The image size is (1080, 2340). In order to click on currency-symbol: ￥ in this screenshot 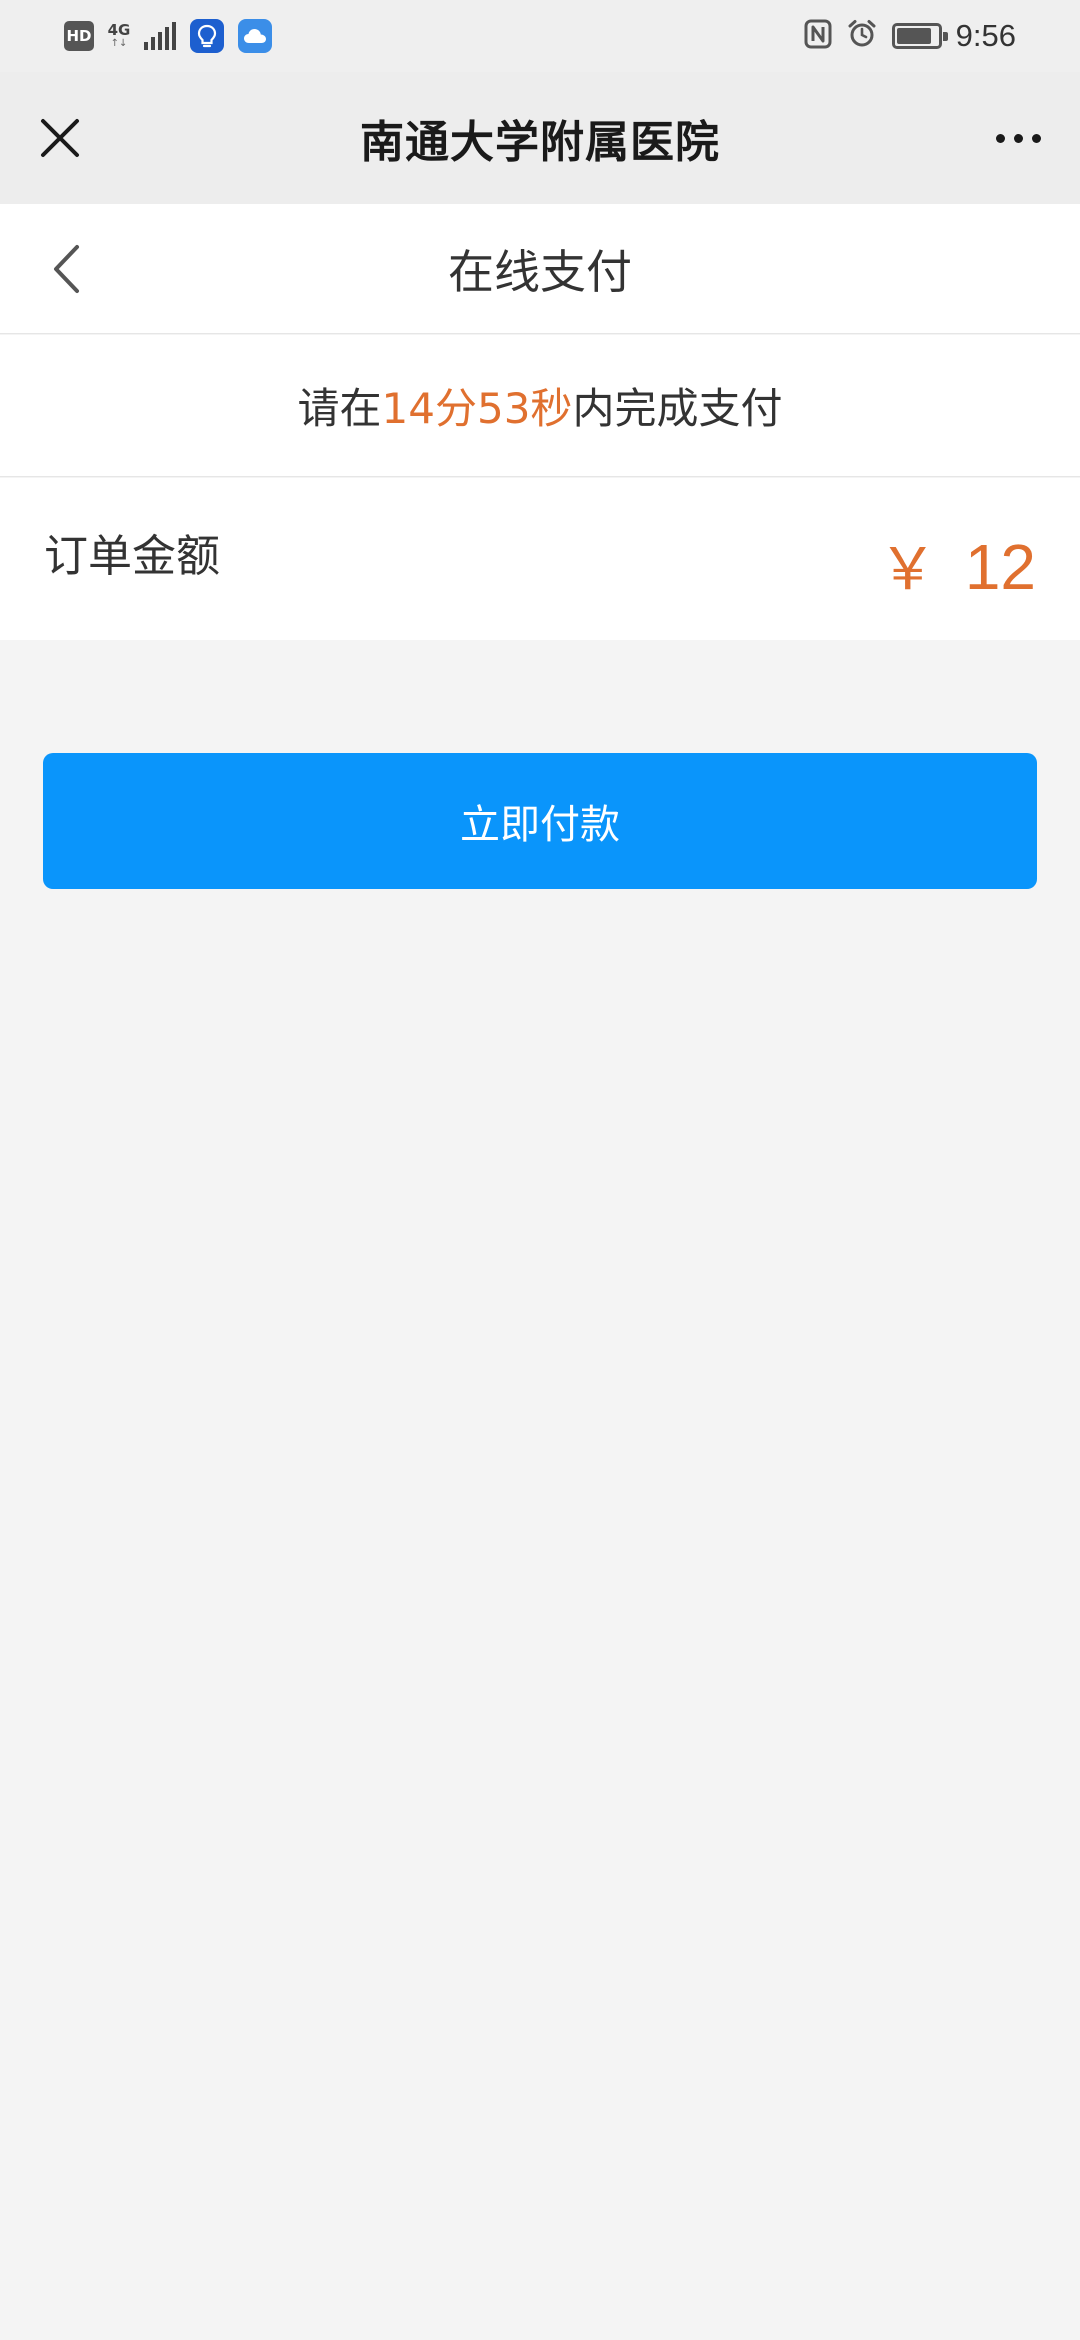, I will do `click(907, 569)`.